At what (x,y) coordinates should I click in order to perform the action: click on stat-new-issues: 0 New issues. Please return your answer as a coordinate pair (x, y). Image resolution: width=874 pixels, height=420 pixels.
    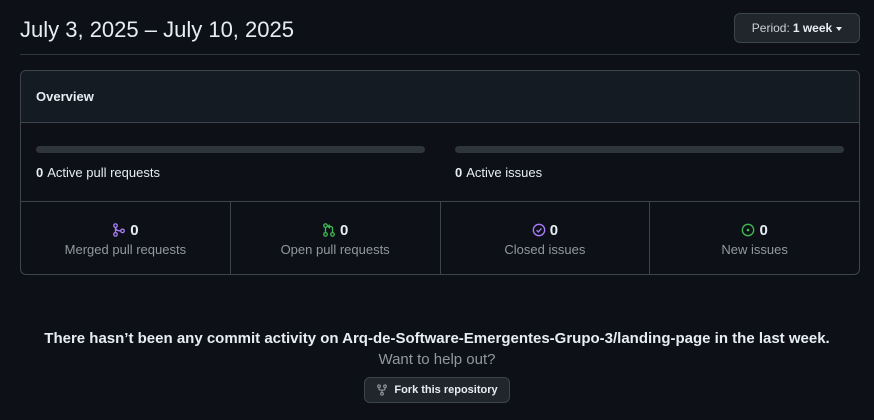
    Looking at the image, I should click on (754, 238).